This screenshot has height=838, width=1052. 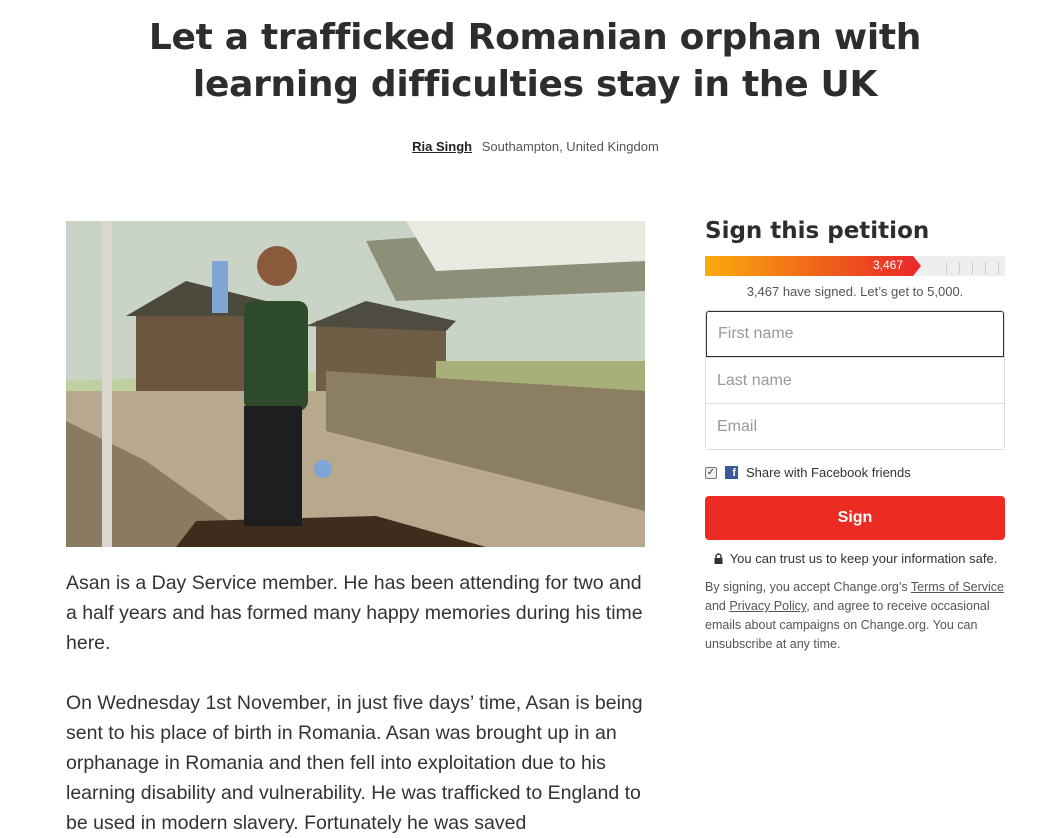 I want to click on email-field, so click(x=855, y=426).